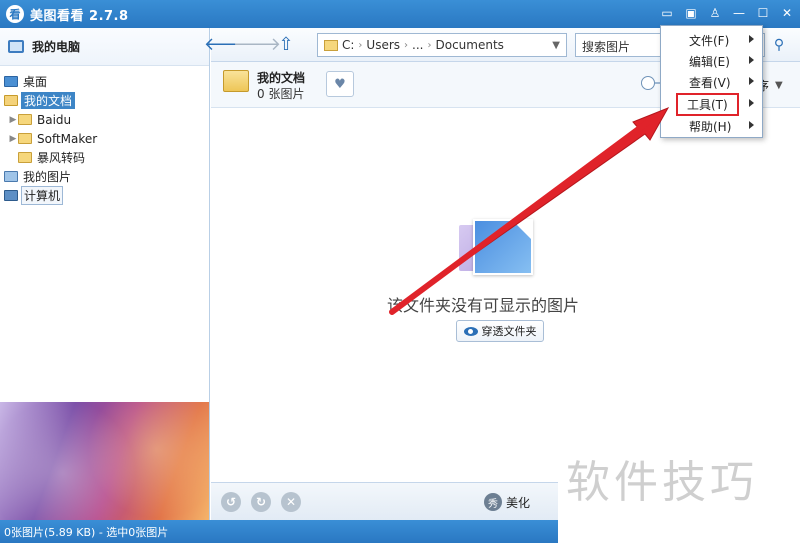 This screenshot has height=543, width=800. What do you see at coordinates (509, 331) in the screenshot?
I see `explore-folder-label: 穿透文件夹` at bounding box center [509, 331].